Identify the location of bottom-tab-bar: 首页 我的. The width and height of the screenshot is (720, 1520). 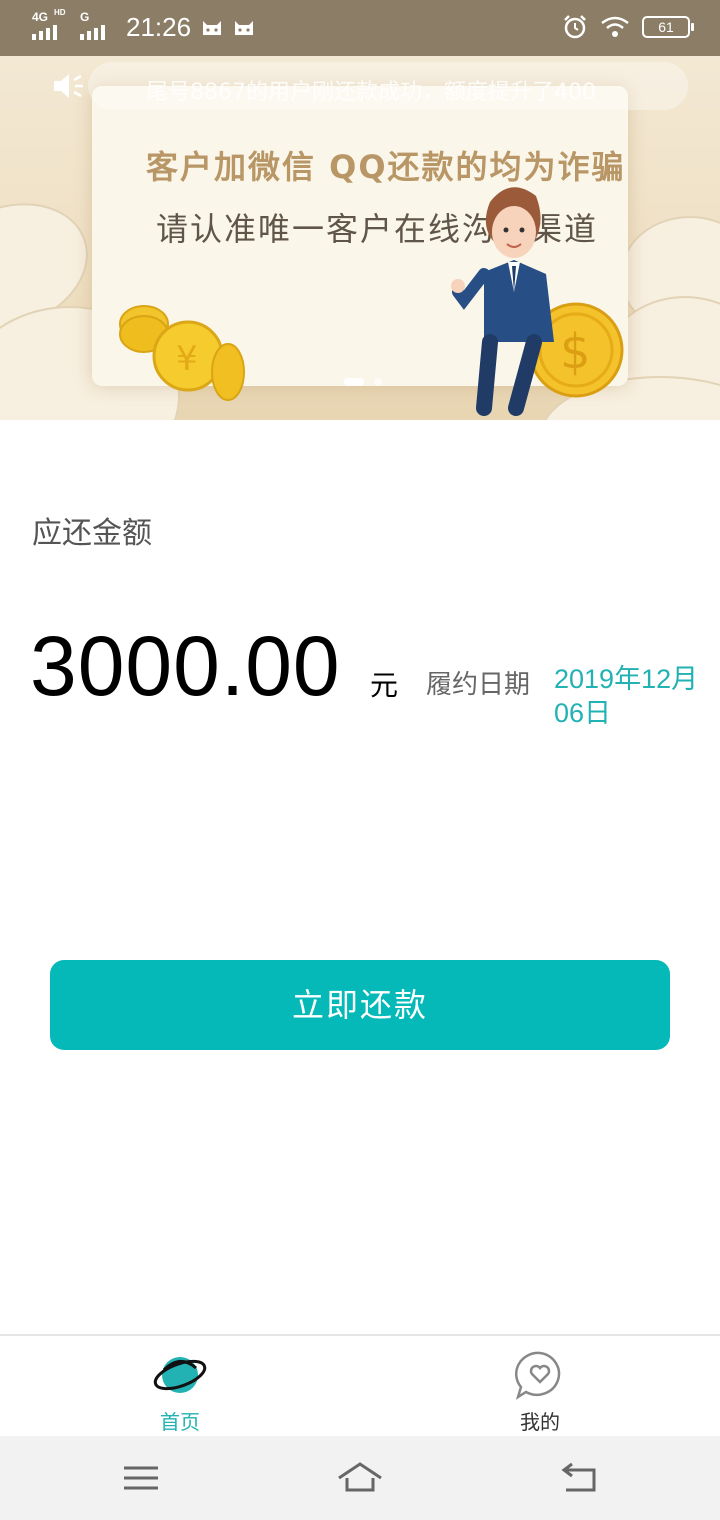
(360, 1385).